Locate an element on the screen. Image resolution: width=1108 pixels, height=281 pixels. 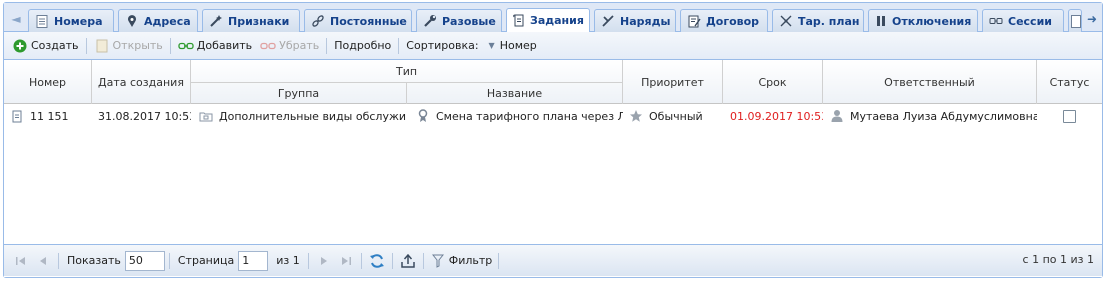
refresh-icon is located at coordinates (377, 261).